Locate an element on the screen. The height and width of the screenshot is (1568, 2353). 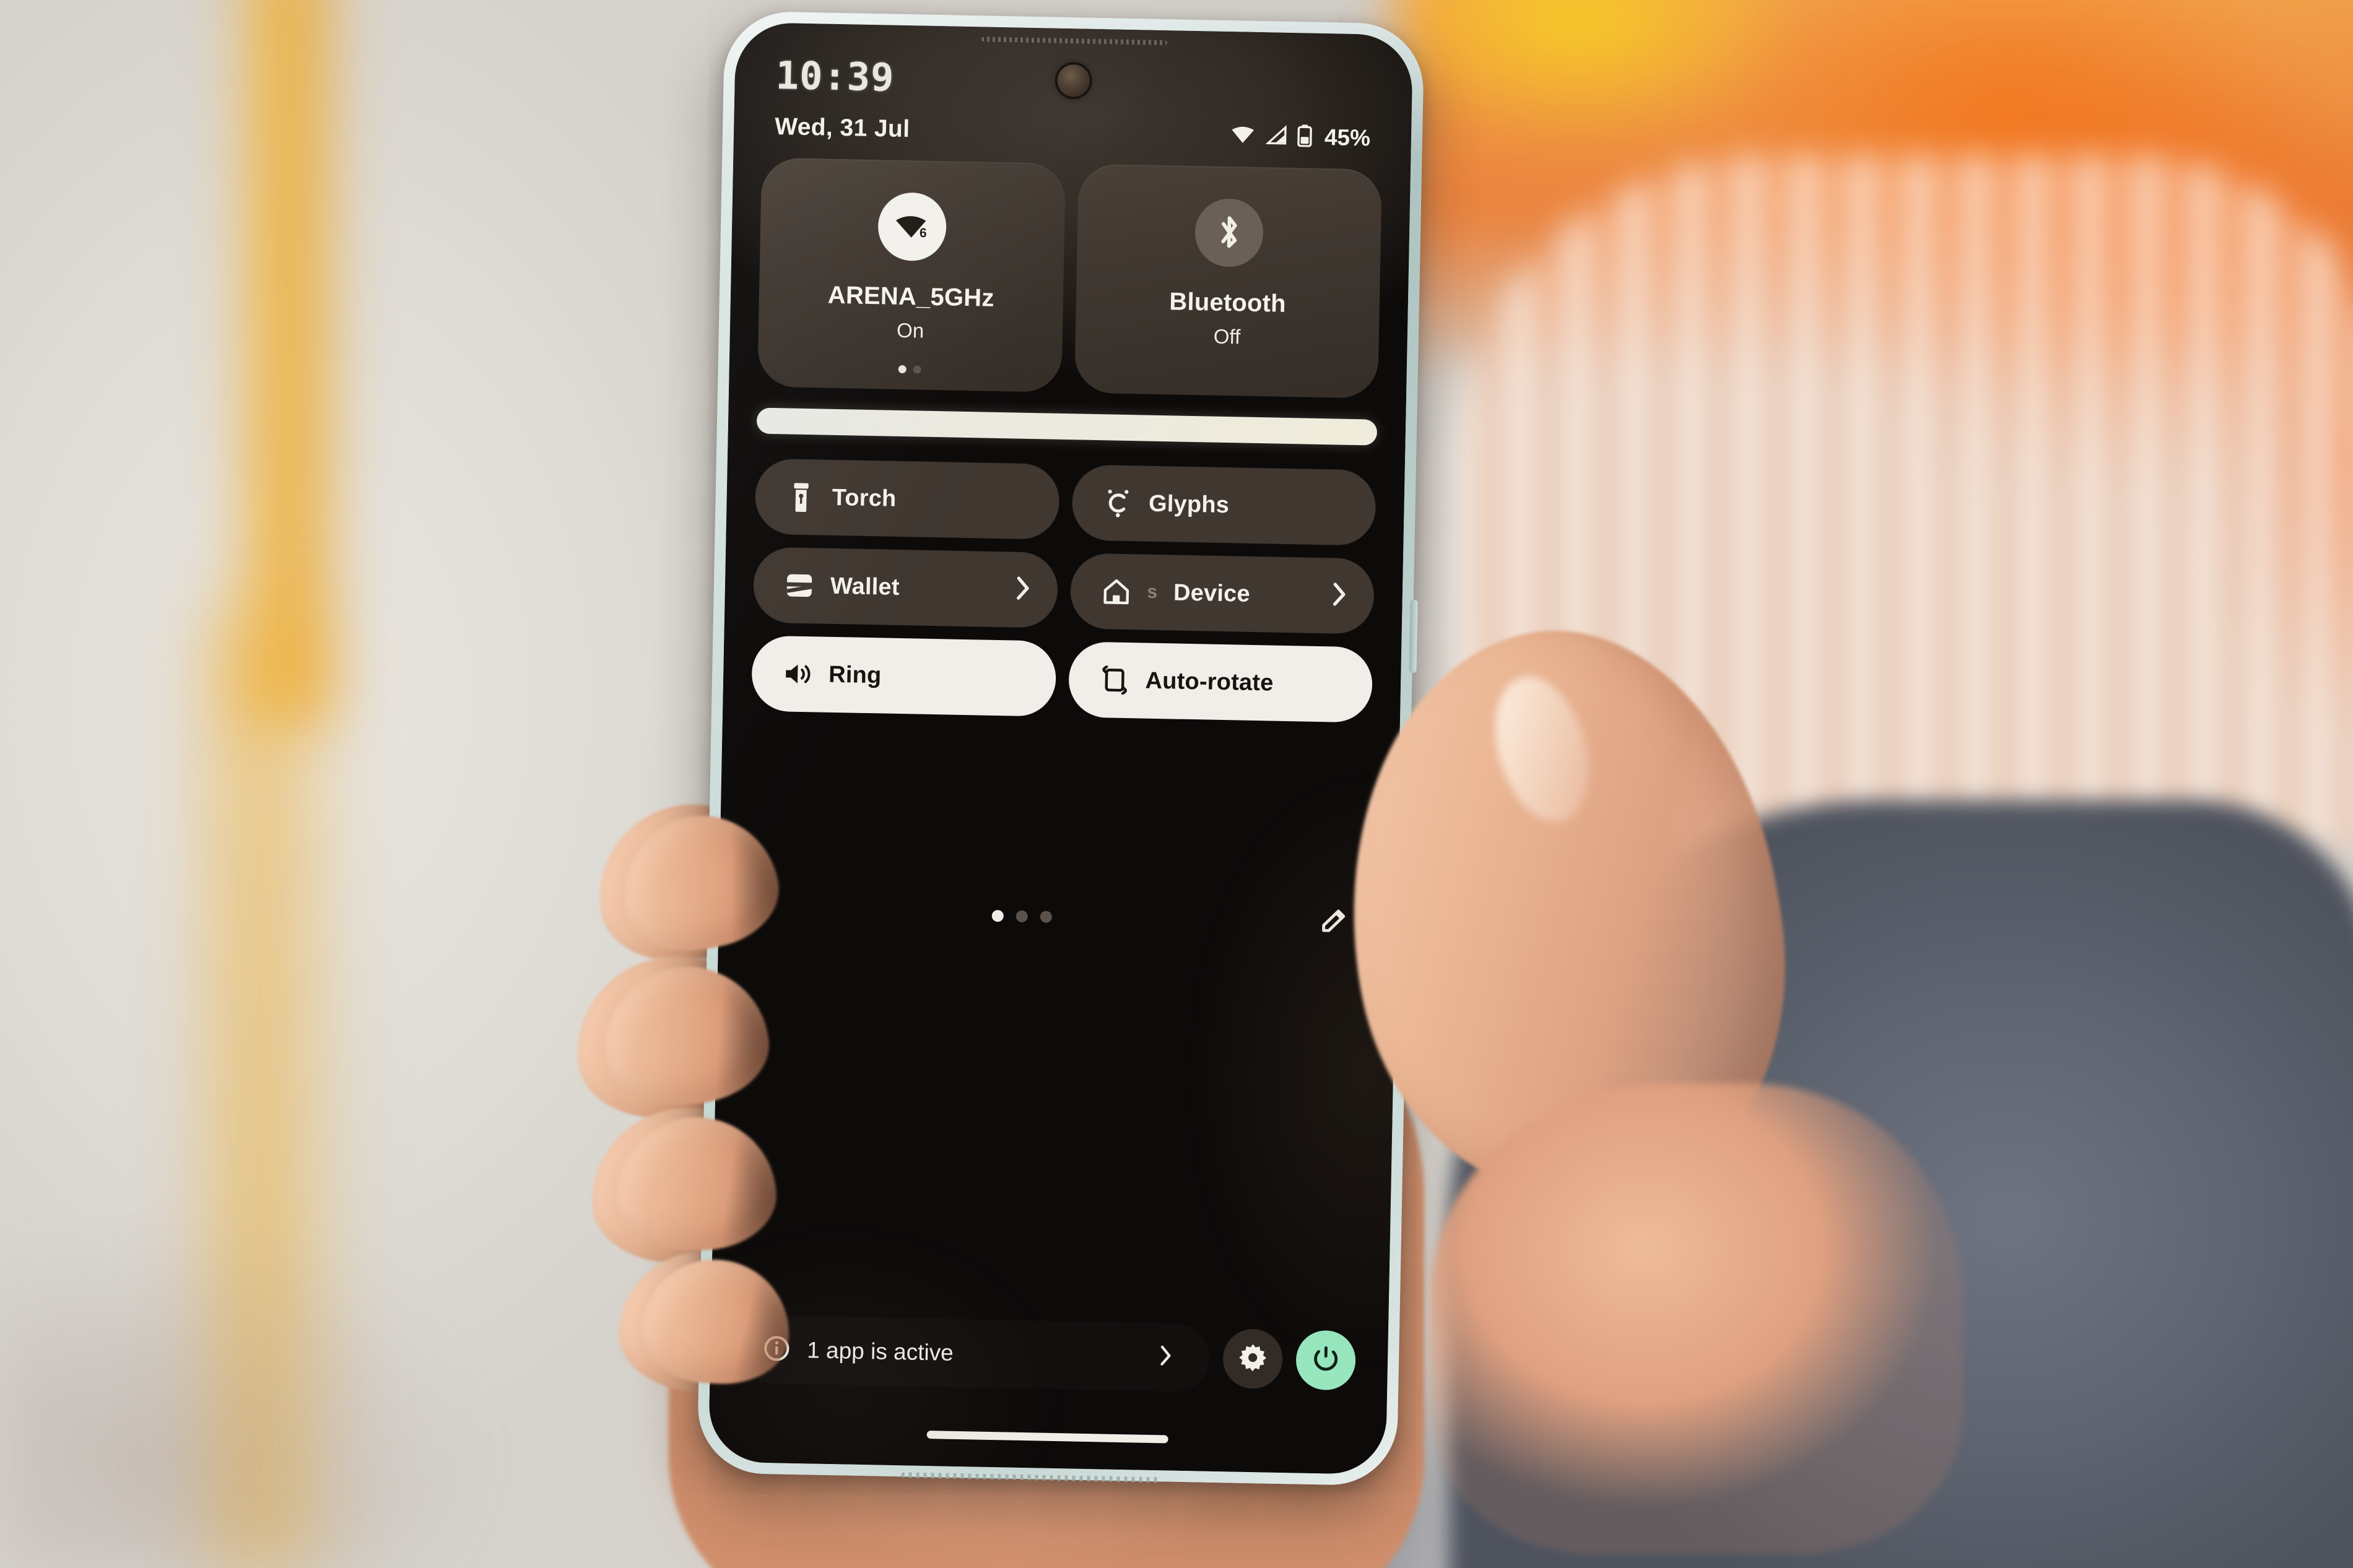
tile-wallet-label: Wallet is located at coordinates (865, 586).